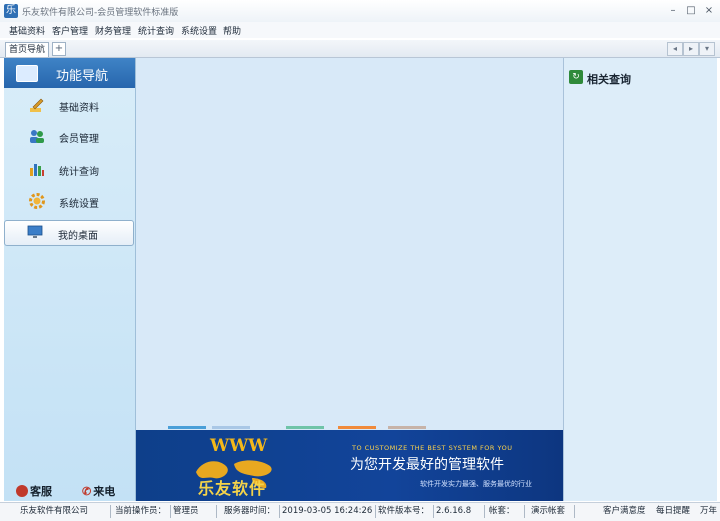 This screenshot has height=521, width=720. I want to click on tab-home-navigation: 首页导航, so click(27, 49).